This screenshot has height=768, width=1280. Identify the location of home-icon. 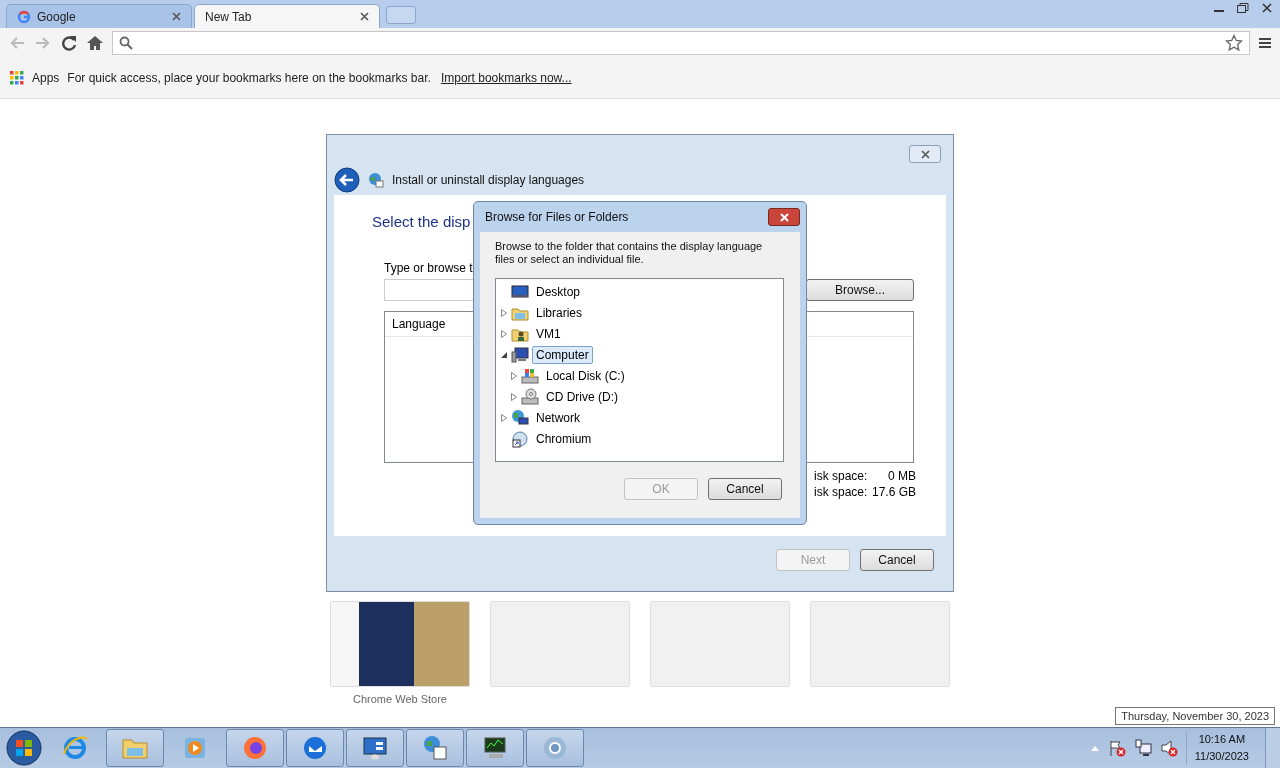
(95, 43).